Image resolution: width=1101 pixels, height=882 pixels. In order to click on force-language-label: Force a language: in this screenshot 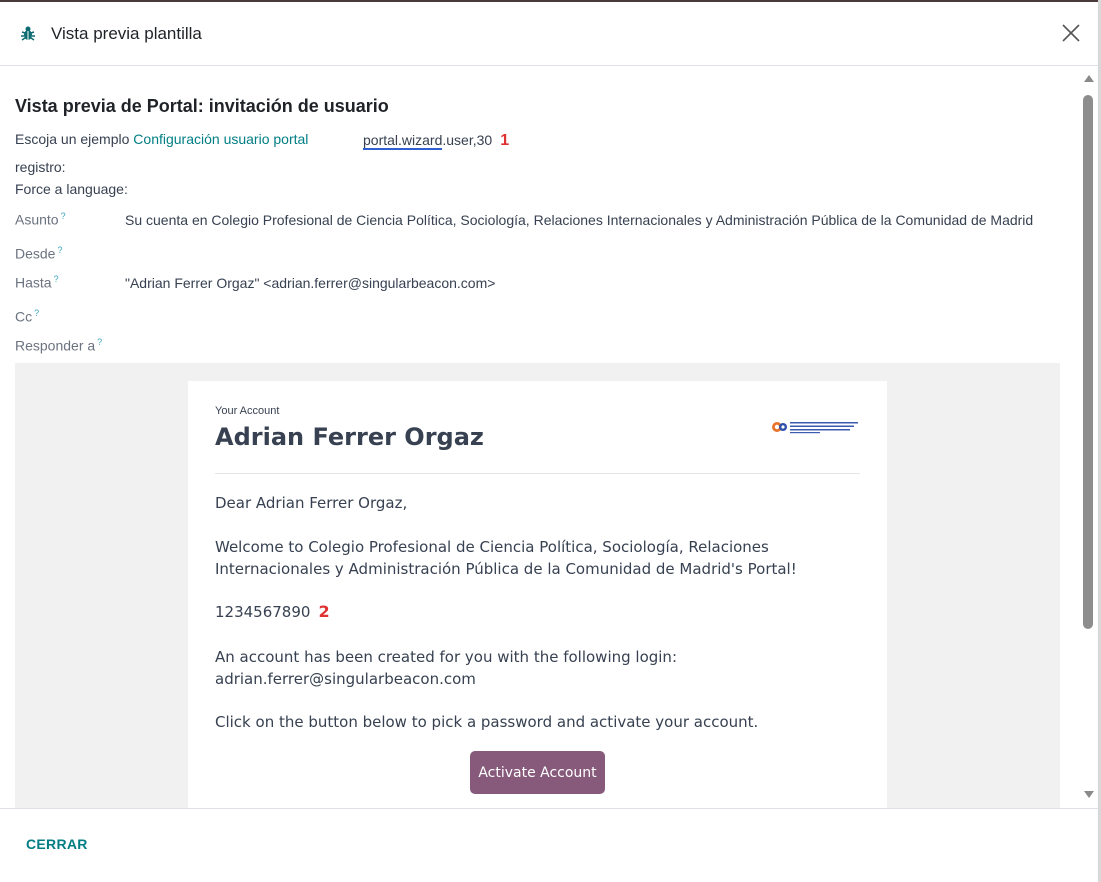, I will do `click(71, 189)`.